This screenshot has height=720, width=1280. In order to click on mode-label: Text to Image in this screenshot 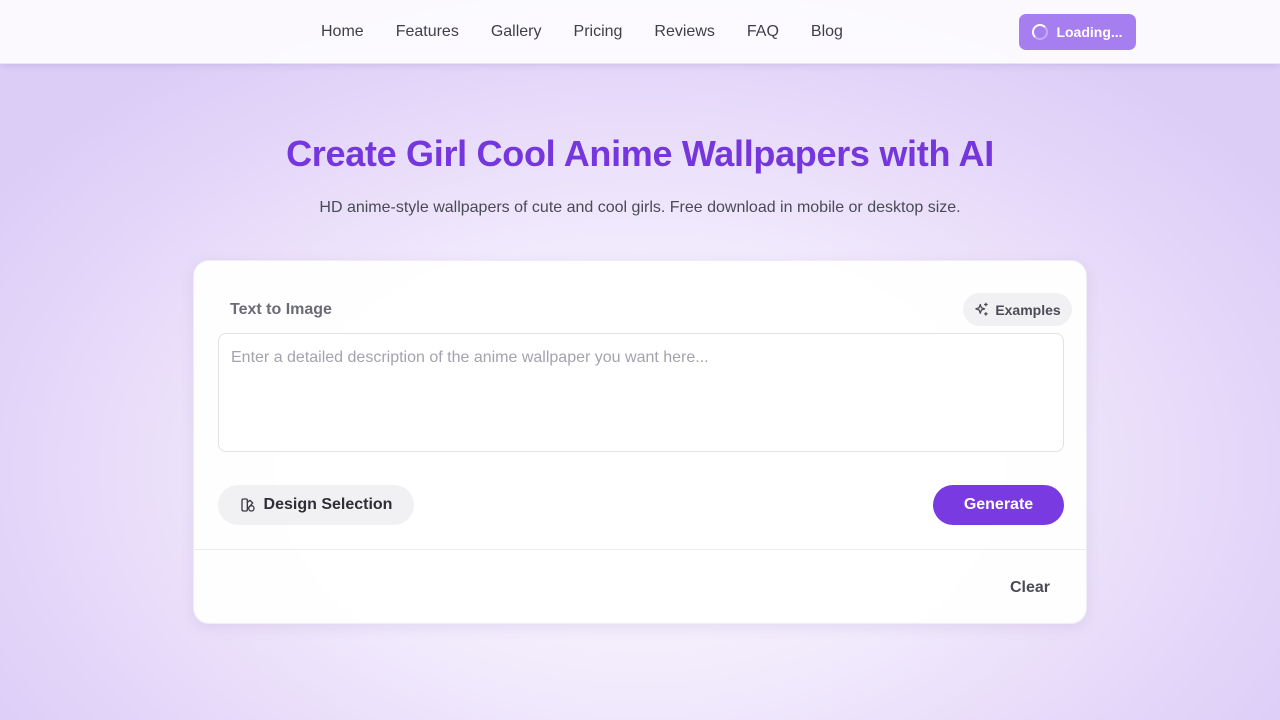, I will do `click(281, 309)`.